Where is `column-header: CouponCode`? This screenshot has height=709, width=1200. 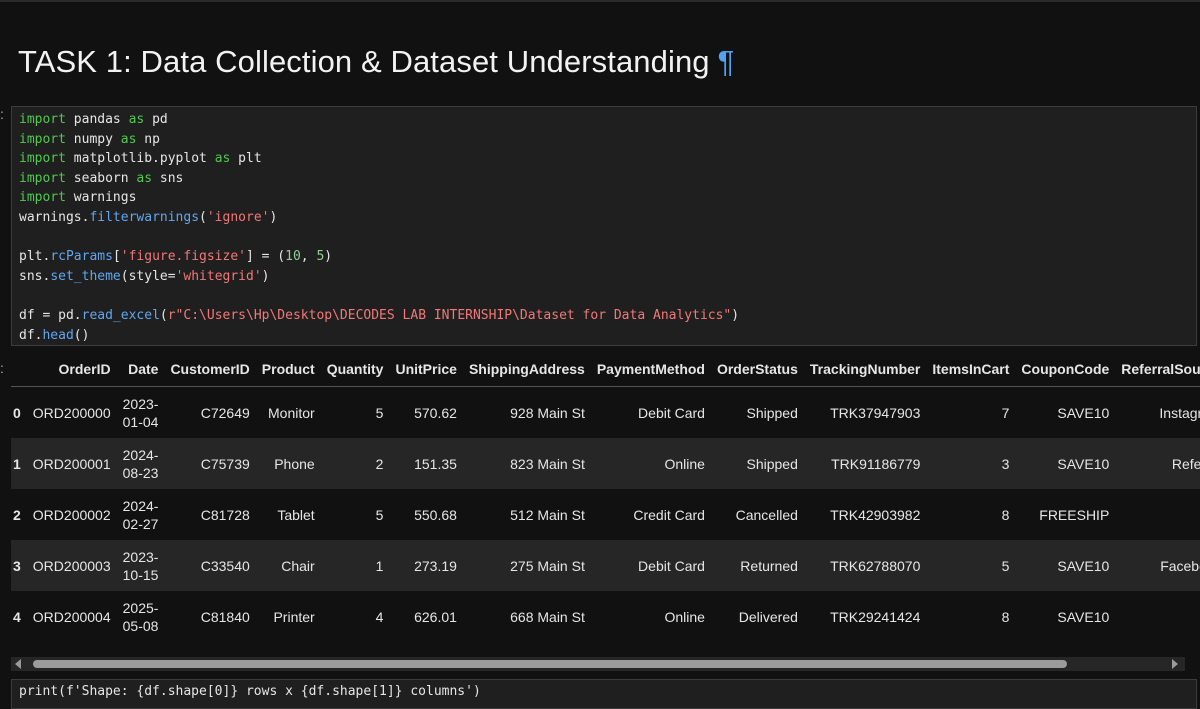
column-header: CouponCode is located at coordinates (1065, 369).